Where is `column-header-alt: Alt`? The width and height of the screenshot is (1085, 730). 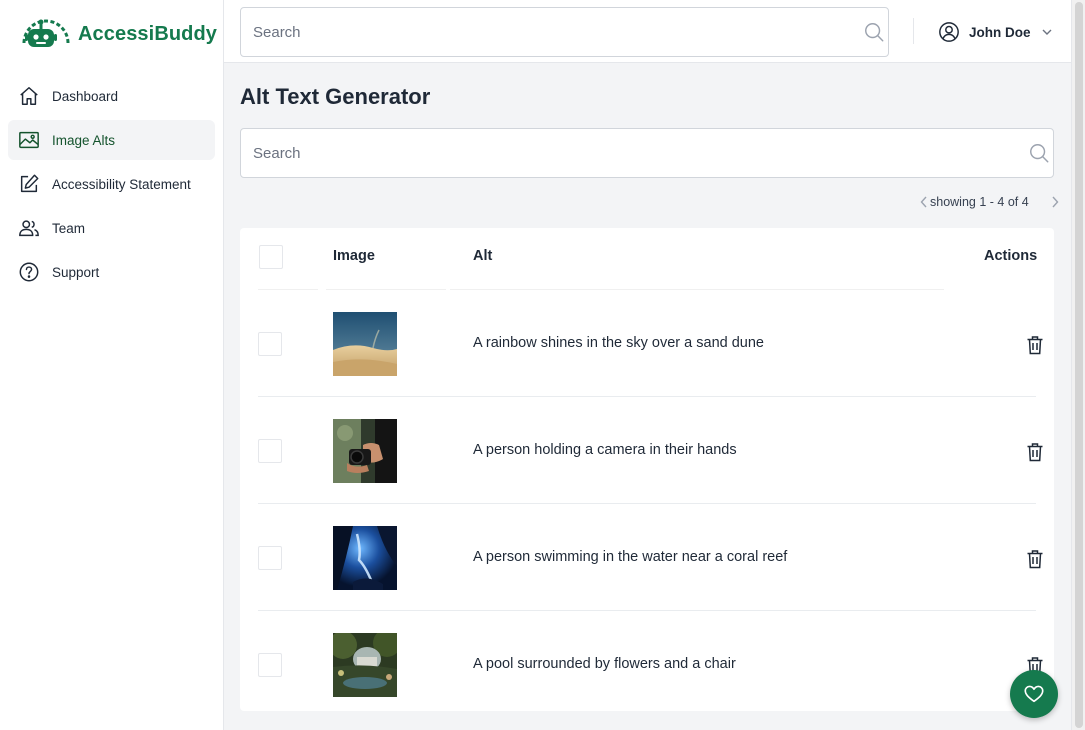 column-header-alt: Alt is located at coordinates (483, 256).